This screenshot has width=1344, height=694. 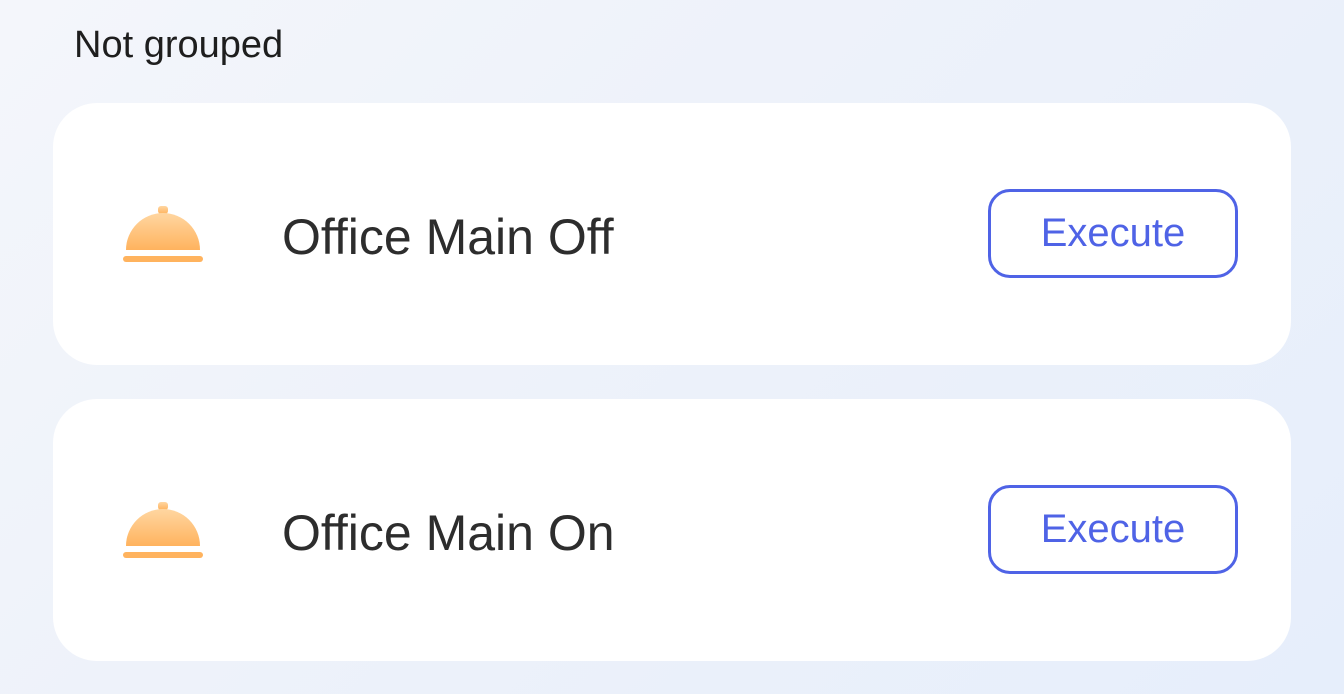 What do you see at coordinates (179, 45) in the screenshot?
I see `section-title: Not grouped` at bounding box center [179, 45].